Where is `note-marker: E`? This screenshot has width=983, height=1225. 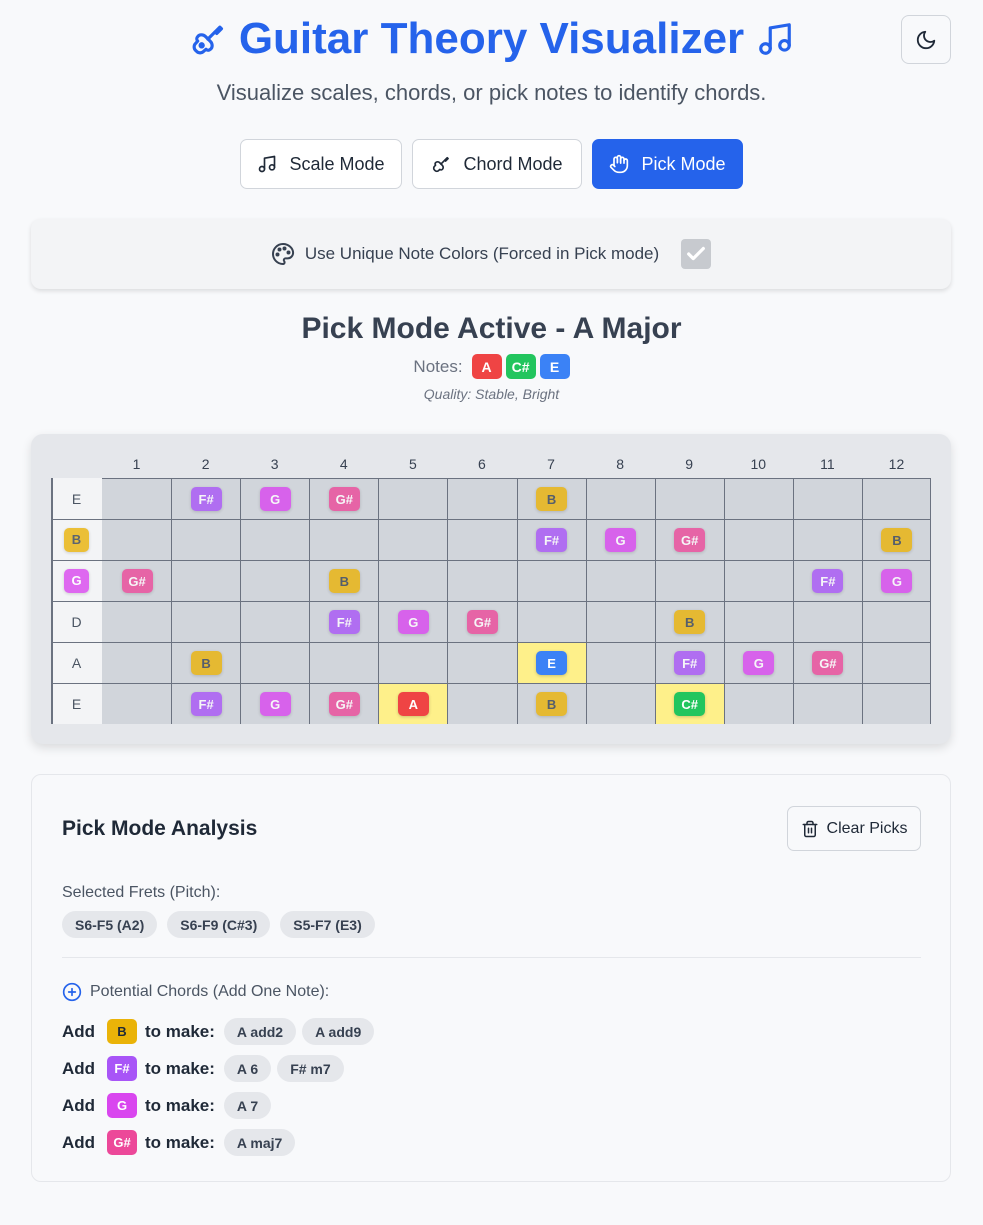 note-marker: E is located at coordinates (552, 663).